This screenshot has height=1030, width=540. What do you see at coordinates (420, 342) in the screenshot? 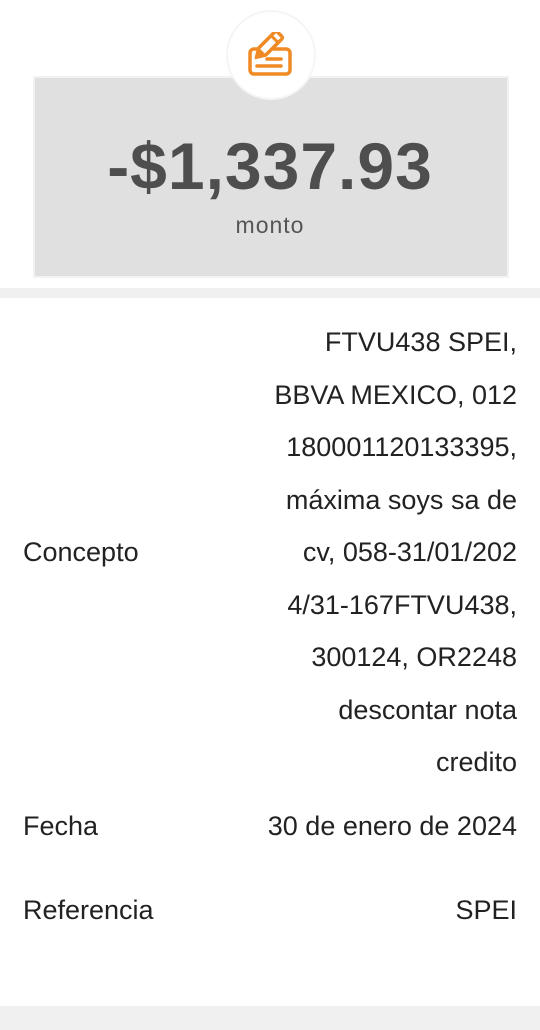
I see `concepto-line: FTVU438 SPEI,` at bounding box center [420, 342].